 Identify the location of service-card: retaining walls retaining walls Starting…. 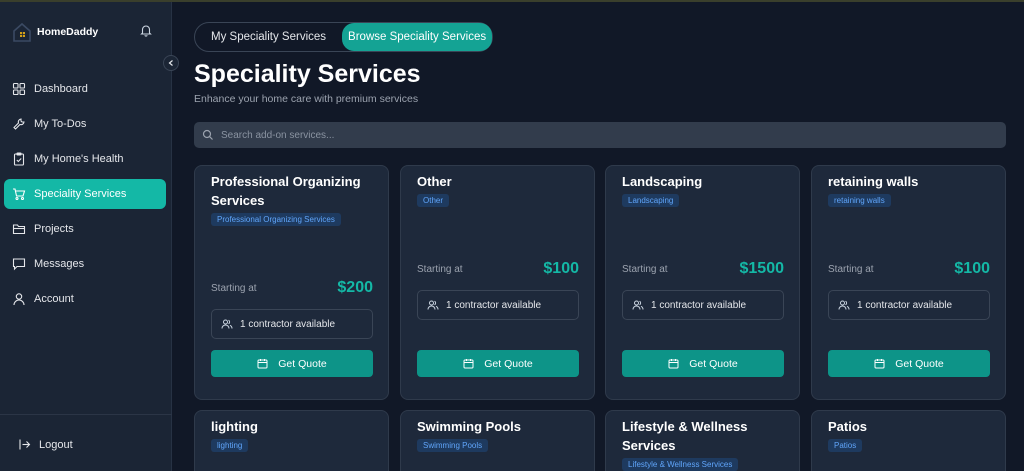
(908, 282).